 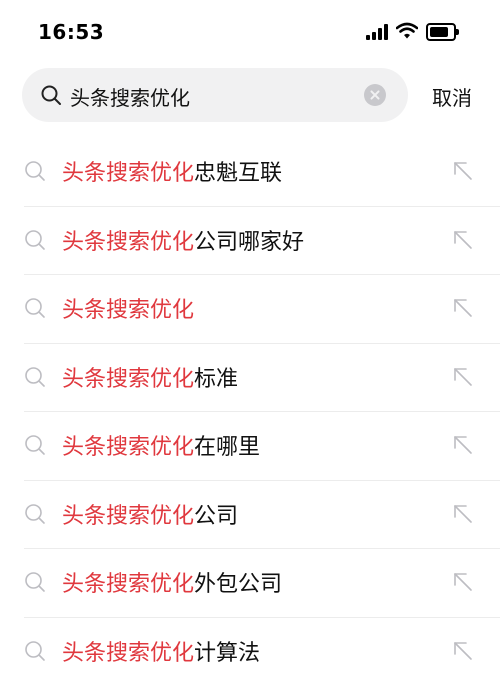 I want to click on suggestion-item: 头条搜索优化计算法, so click(x=250, y=652).